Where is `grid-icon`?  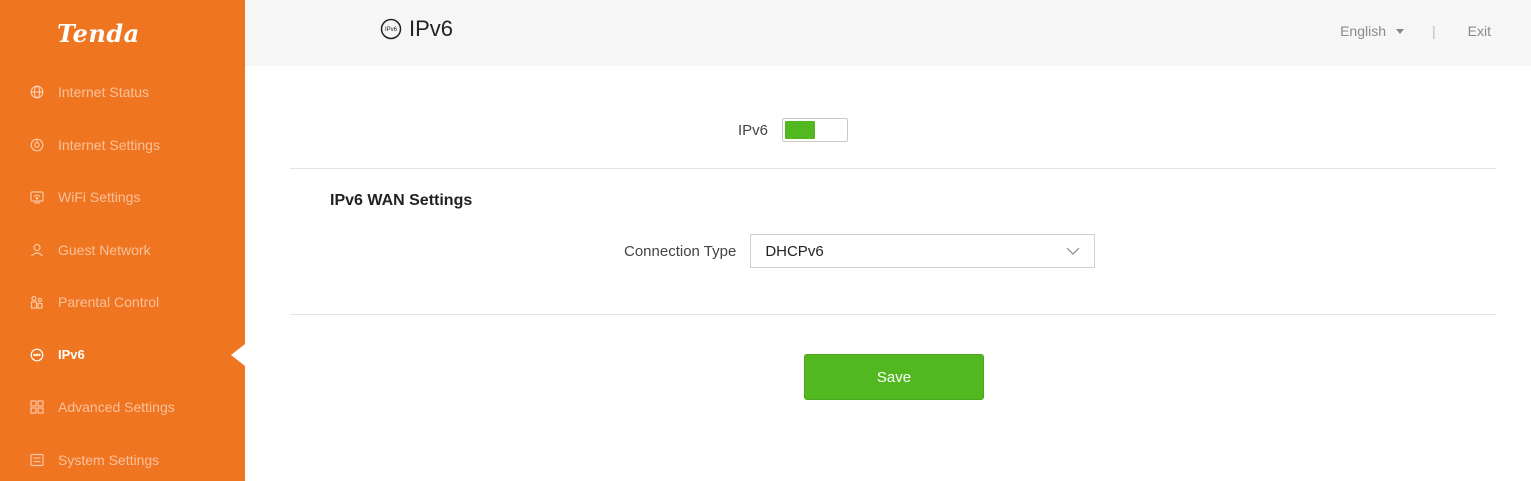 grid-icon is located at coordinates (37, 407).